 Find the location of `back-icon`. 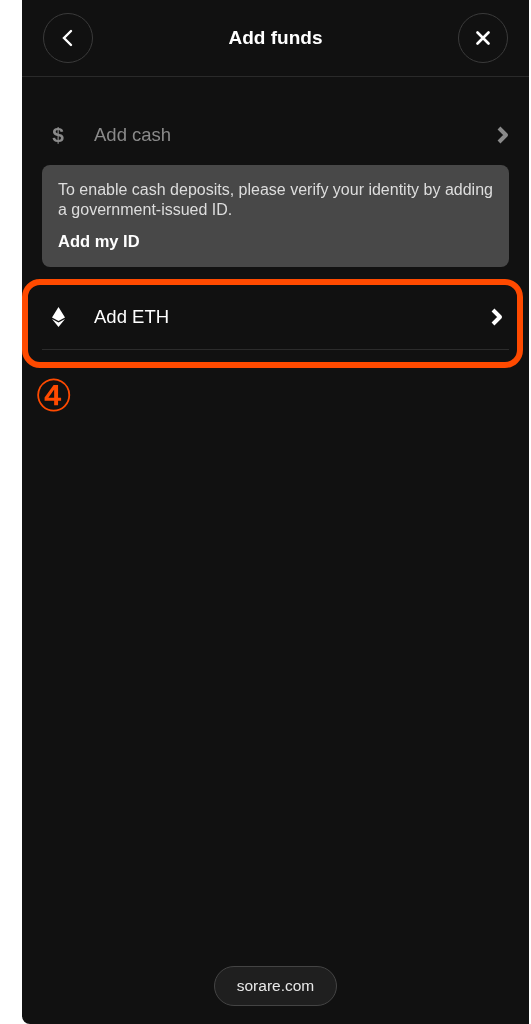

back-icon is located at coordinates (68, 38).